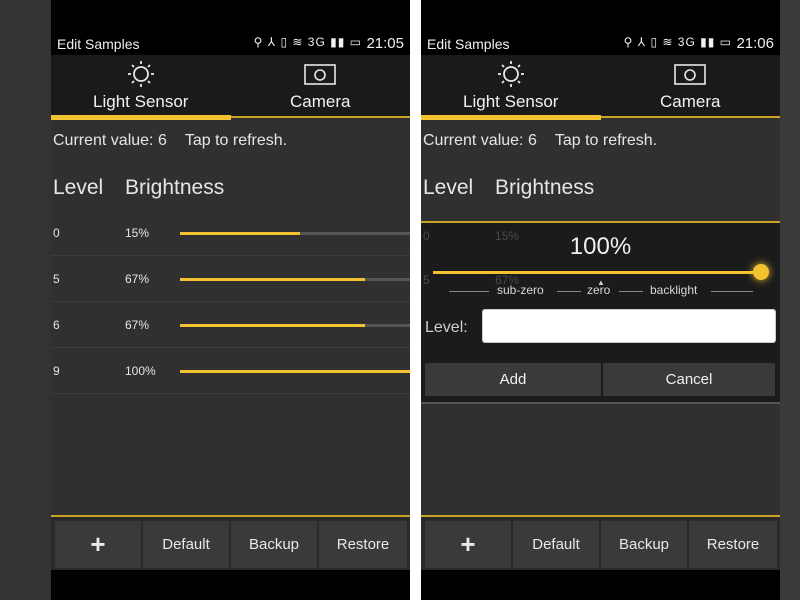 The height and width of the screenshot is (600, 800). What do you see at coordinates (520, 290) in the screenshot?
I see `scale-sub-zero: sub-zero` at bounding box center [520, 290].